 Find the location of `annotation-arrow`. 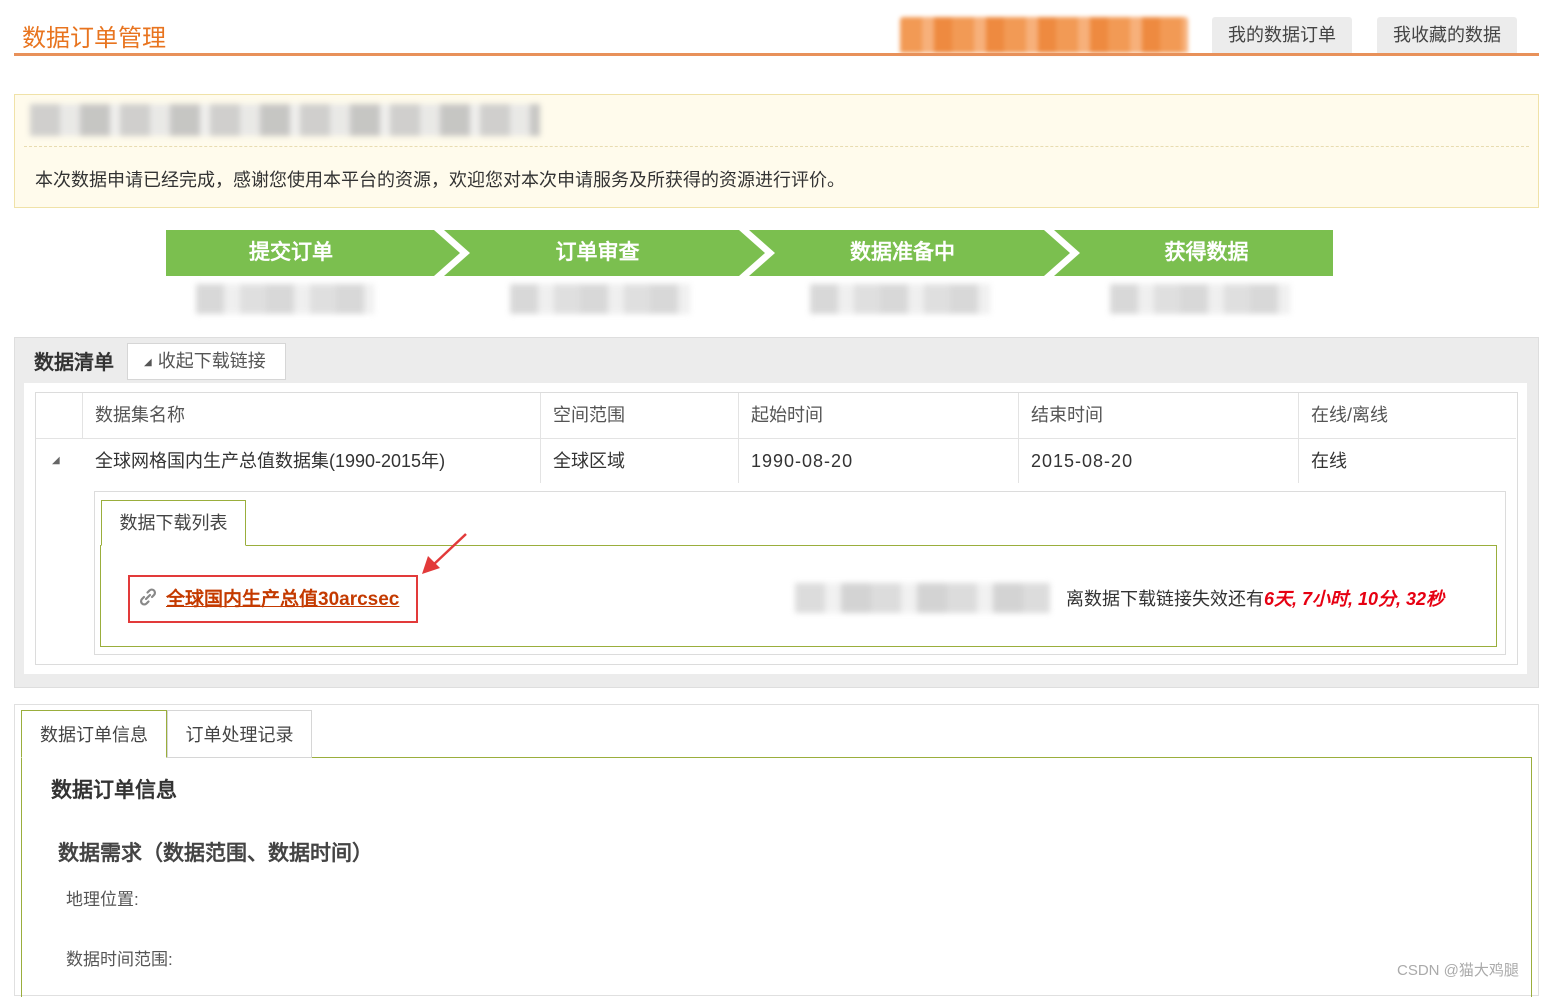

annotation-arrow is located at coordinates (444, 553).